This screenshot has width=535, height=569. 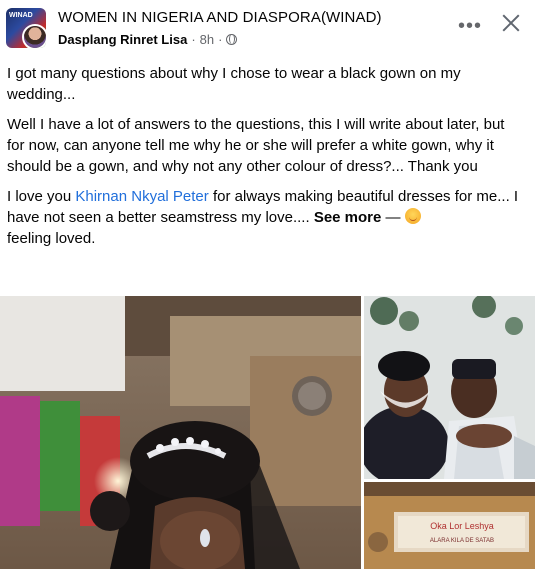 What do you see at coordinates (232, 39) in the screenshot?
I see `globe-icon` at bounding box center [232, 39].